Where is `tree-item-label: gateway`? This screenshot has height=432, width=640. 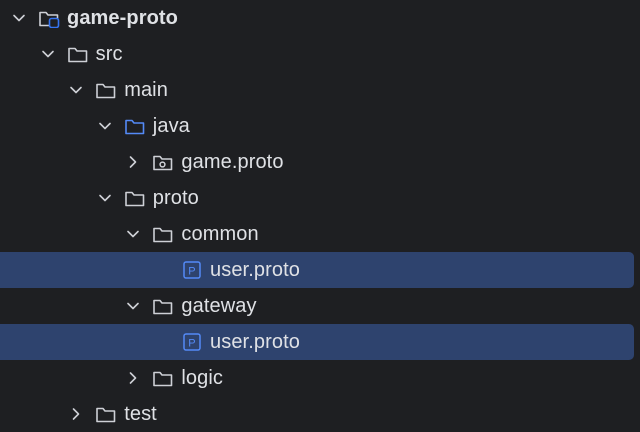
tree-item-label: gateway is located at coordinates (219, 306).